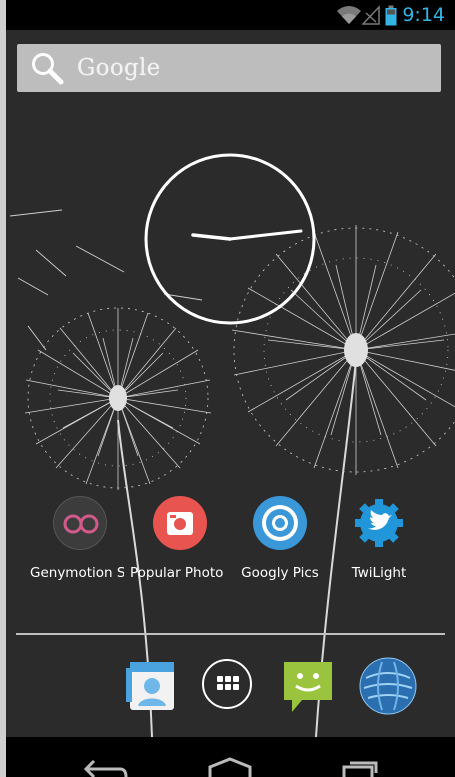  What do you see at coordinates (227, 684) in the screenshot?
I see `all-apps-button` at bounding box center [227, 684].